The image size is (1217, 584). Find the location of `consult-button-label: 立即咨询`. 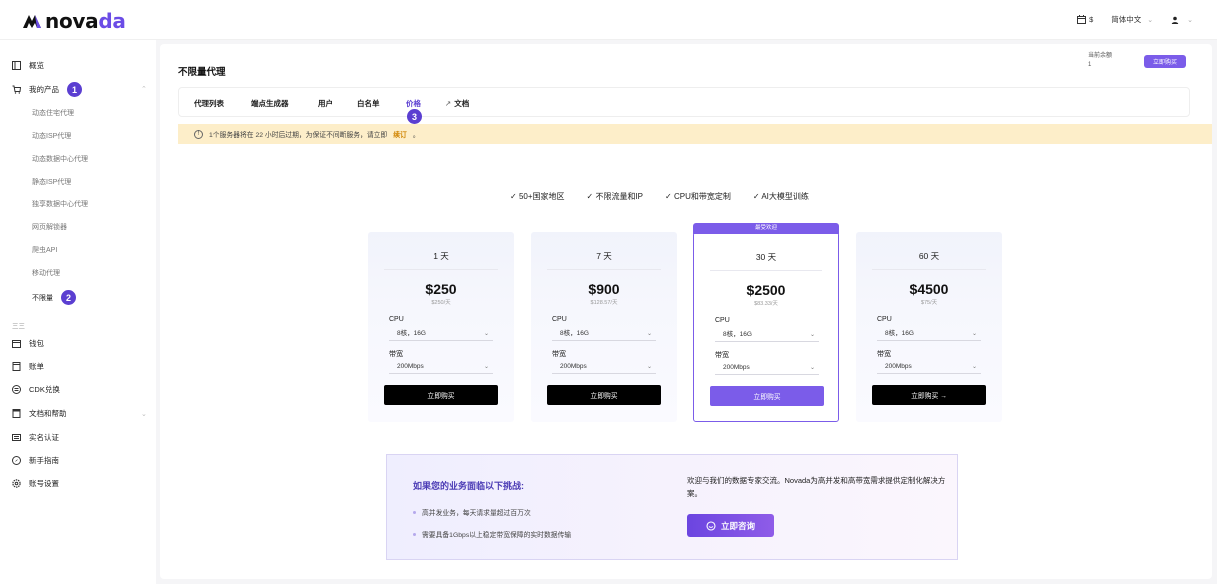

consult-button-label: 立即咨询 is located at coordinates (737, 525).